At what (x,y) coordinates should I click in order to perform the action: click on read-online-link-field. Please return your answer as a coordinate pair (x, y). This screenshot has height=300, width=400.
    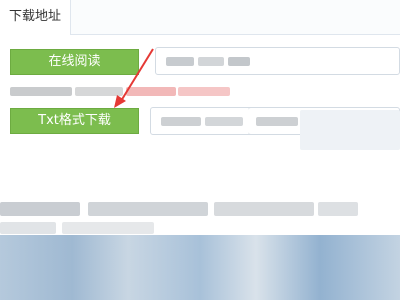
    Looking at the image, I should click on (277, 61).